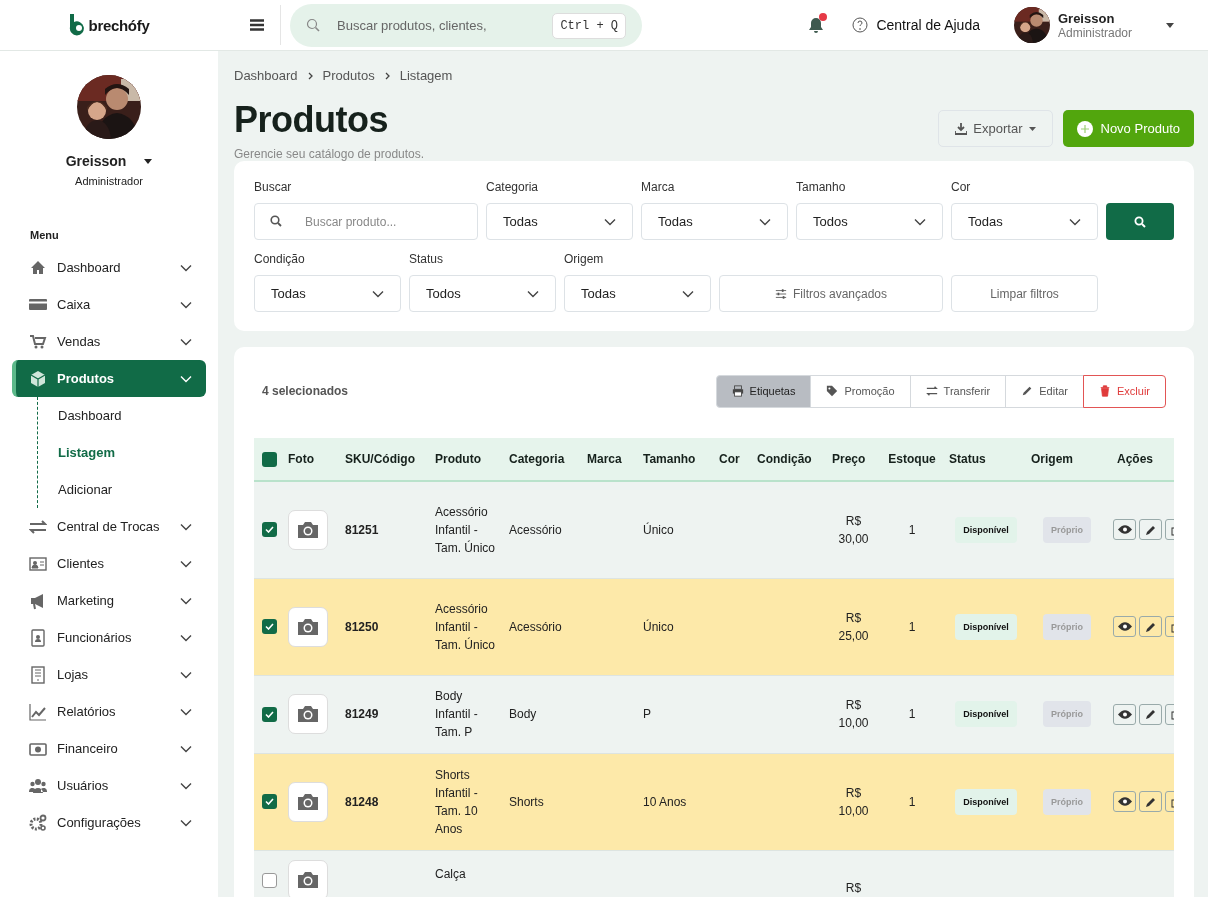 Image resolution: width=1208 pixels, height=897 pixels. What do you see at coordinates (1024, 293) in the screenshot?
I see `filter-button: Limpar filtros` at bounding box center [1024, 293].